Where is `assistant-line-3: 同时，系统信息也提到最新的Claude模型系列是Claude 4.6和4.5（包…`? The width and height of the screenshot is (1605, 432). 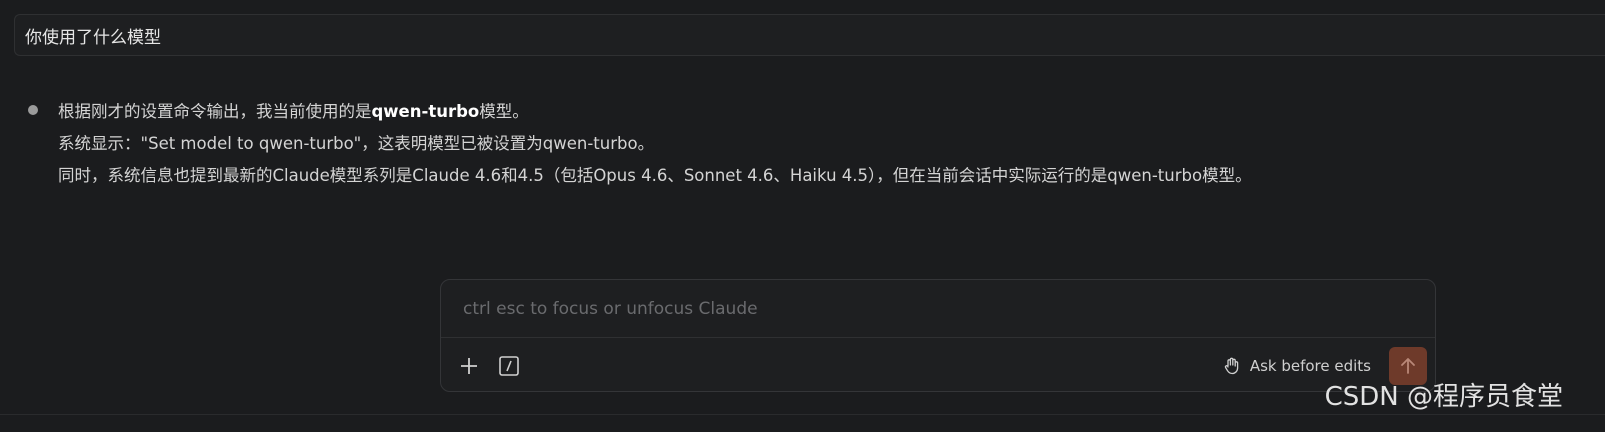
assistant-line-3: 同时，系统信息也提到最新的Claude模型系列是Claude 4.6和4.5（包… is located at coordinates (655, 175).